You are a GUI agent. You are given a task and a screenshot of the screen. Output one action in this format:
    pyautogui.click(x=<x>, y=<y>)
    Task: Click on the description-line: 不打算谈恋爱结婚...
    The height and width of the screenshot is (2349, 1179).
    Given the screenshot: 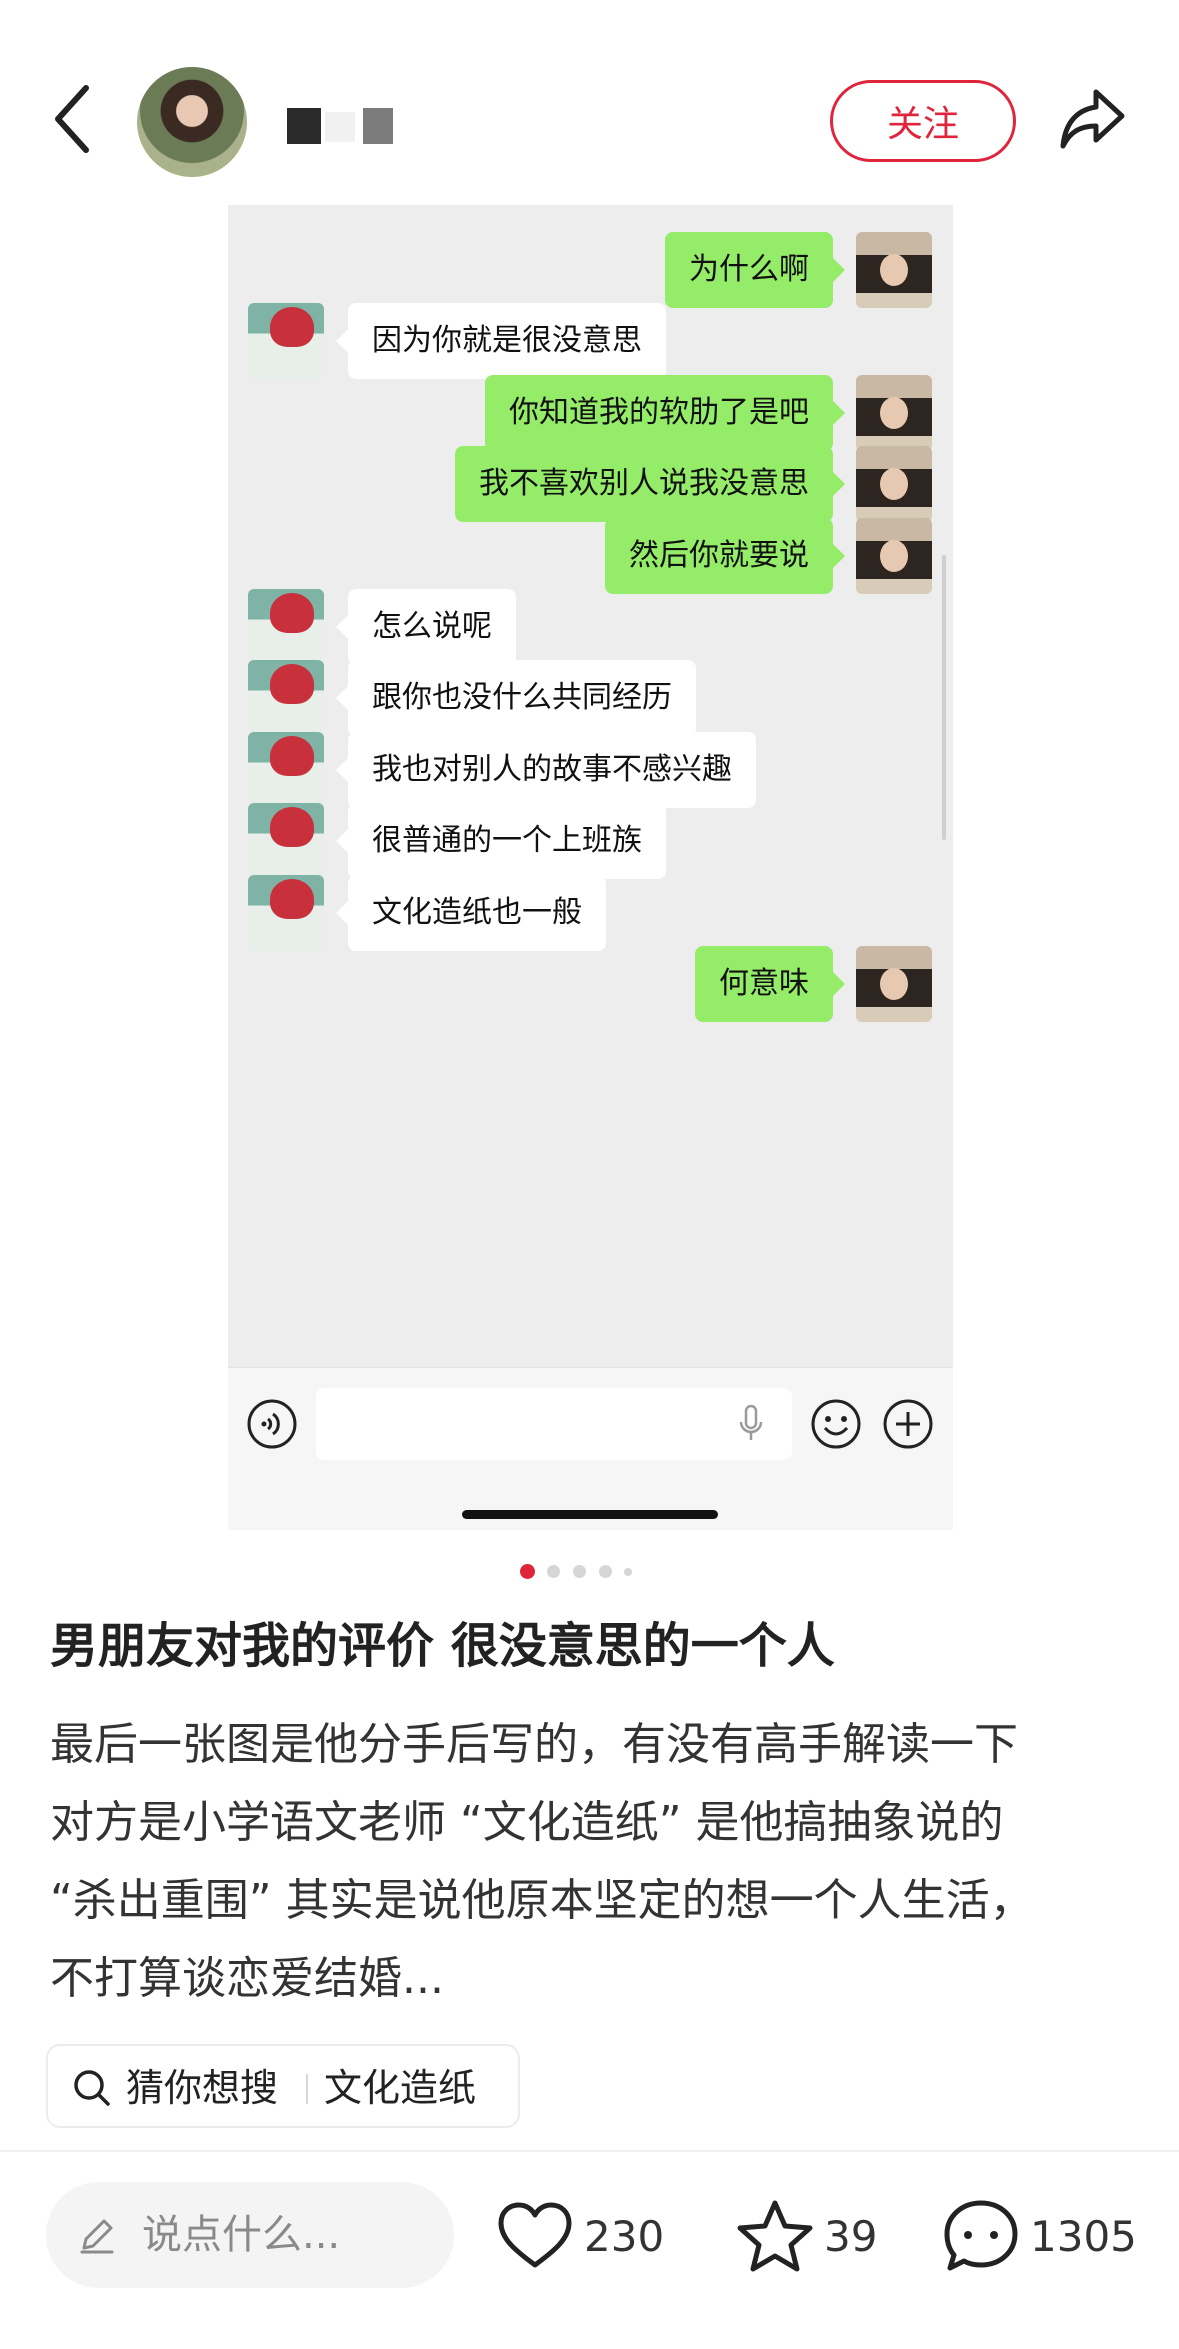 What is the action you would take?
    pyautogui.click(x=247, y=1978)
    